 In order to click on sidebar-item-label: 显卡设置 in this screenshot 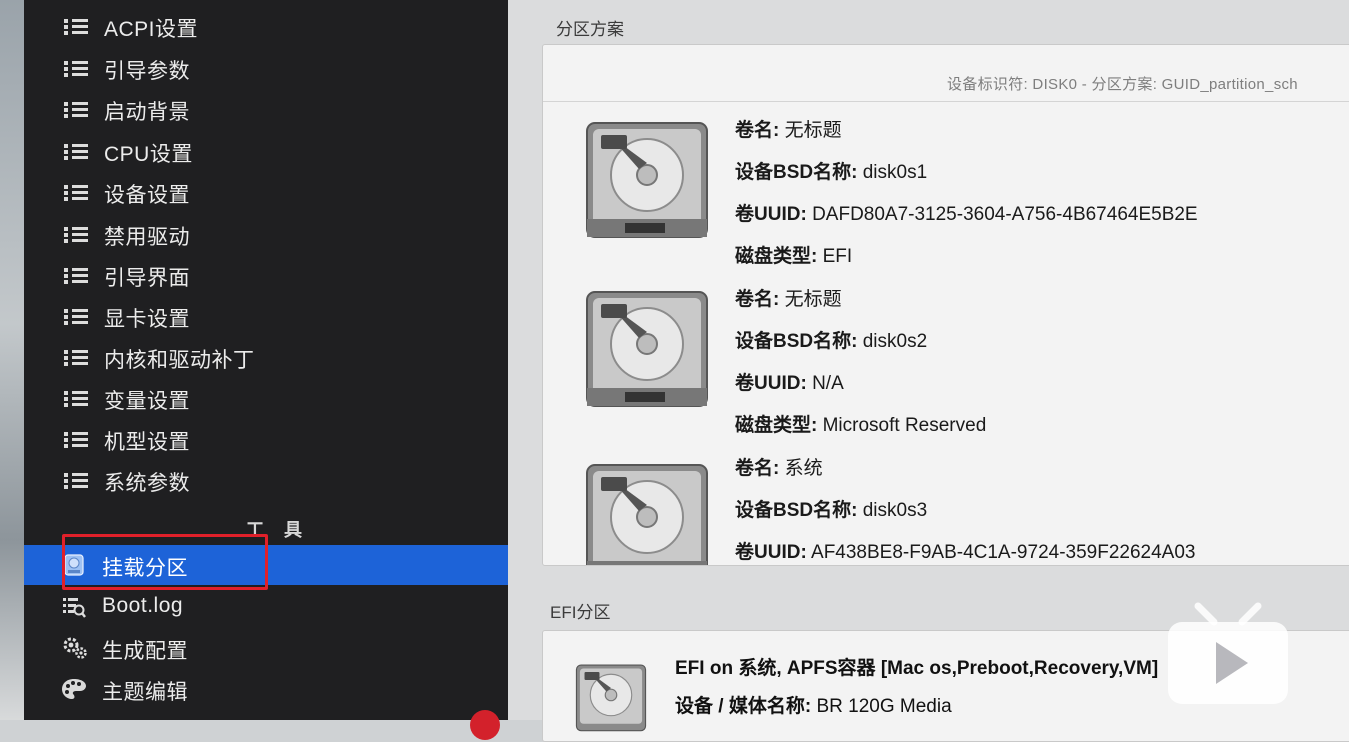, I will do `click(147, 319)`.